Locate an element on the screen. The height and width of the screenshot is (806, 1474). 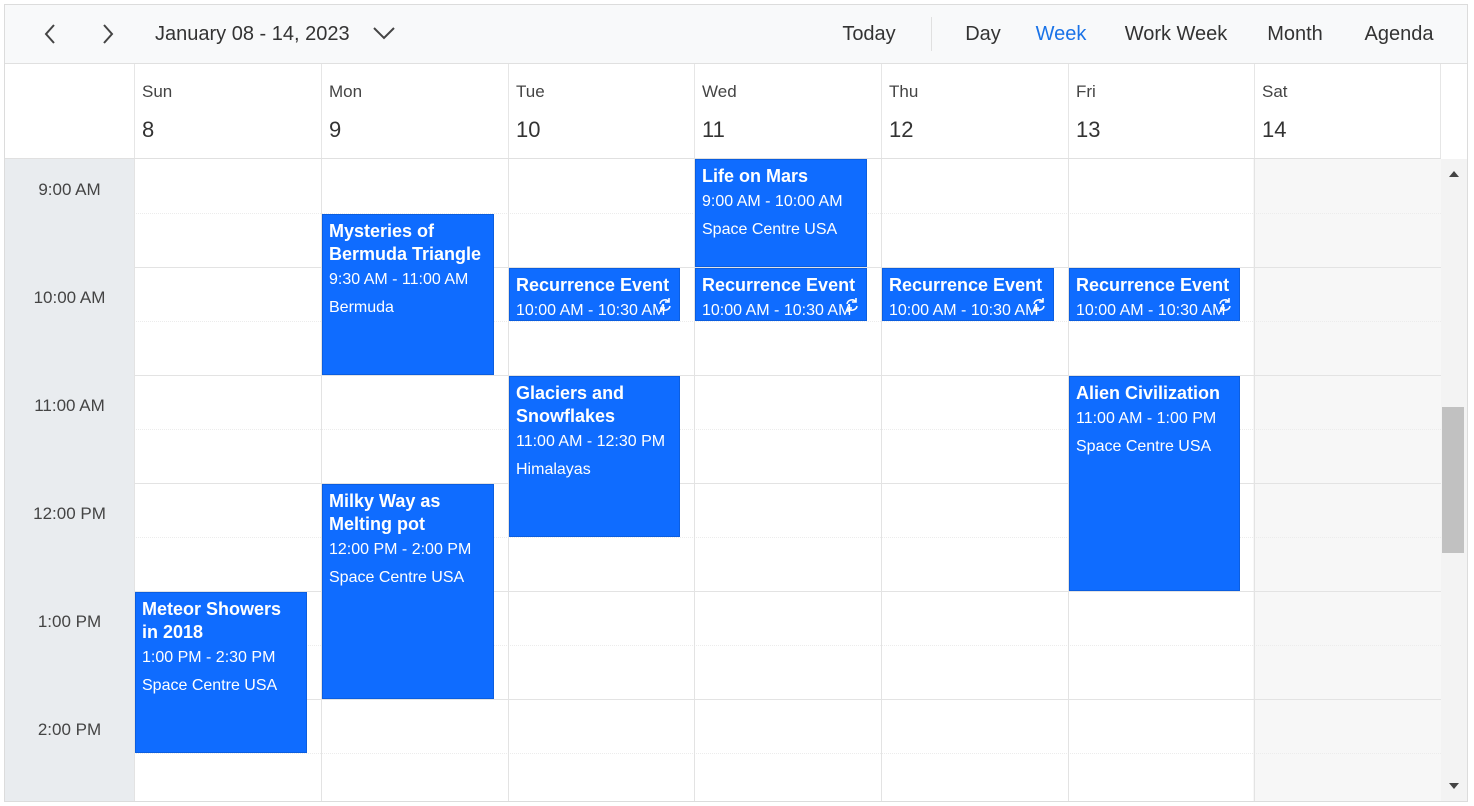
time-label: 12:00 PM is located at coordinates (69, 513).